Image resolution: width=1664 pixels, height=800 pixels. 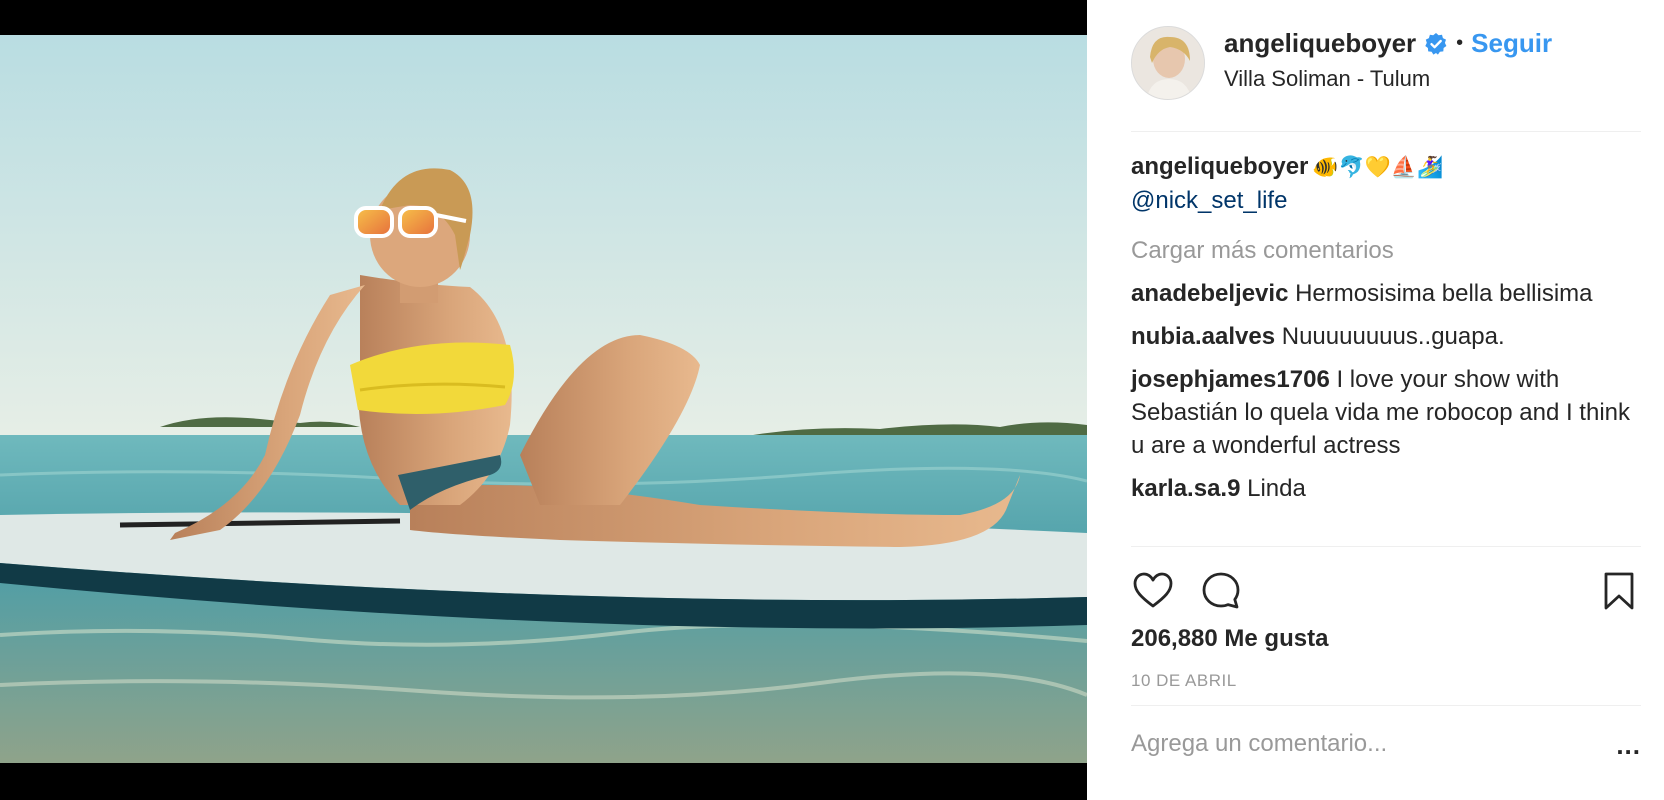 What do you see at coordinates (1327, 79) in the screenshot?
I see `post-location: Villa Soliman - Tulum` at bounding box center [1327, 79].